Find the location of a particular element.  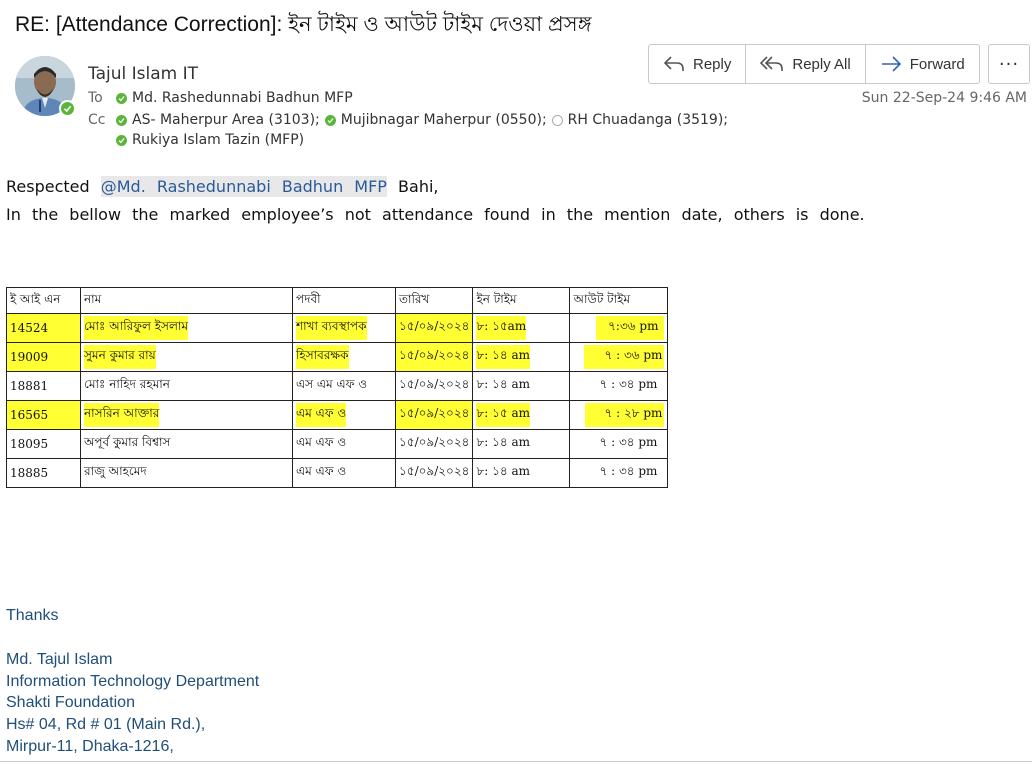

recipient: Mujibnagar Maherpur (0550); is located at coordinates (444, 120).